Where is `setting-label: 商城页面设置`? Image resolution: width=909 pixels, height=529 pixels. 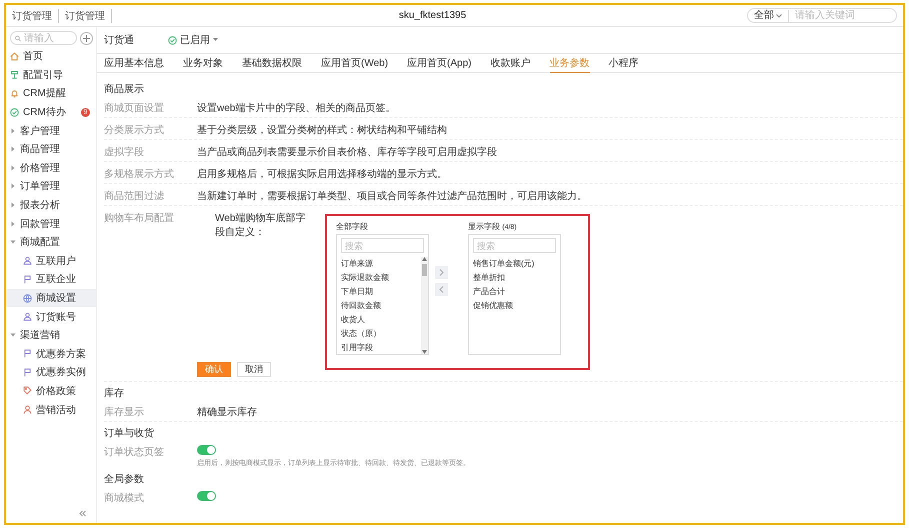
setting-label: 商城页面设置 is located at coordinates (134, 108).